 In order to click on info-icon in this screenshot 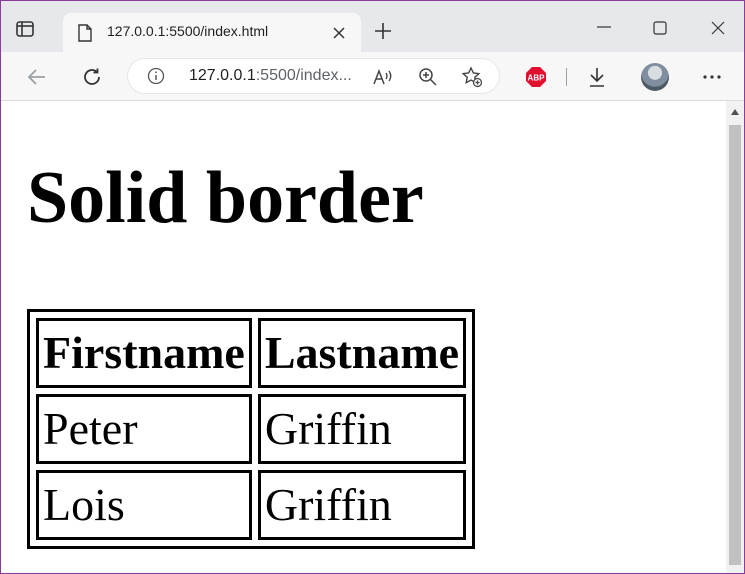, I will do `click(156, 76)`.